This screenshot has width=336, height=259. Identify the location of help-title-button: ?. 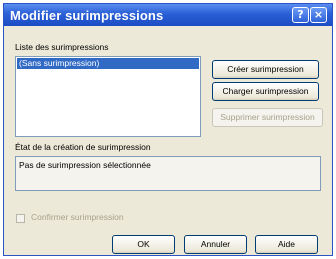
(300, 15).